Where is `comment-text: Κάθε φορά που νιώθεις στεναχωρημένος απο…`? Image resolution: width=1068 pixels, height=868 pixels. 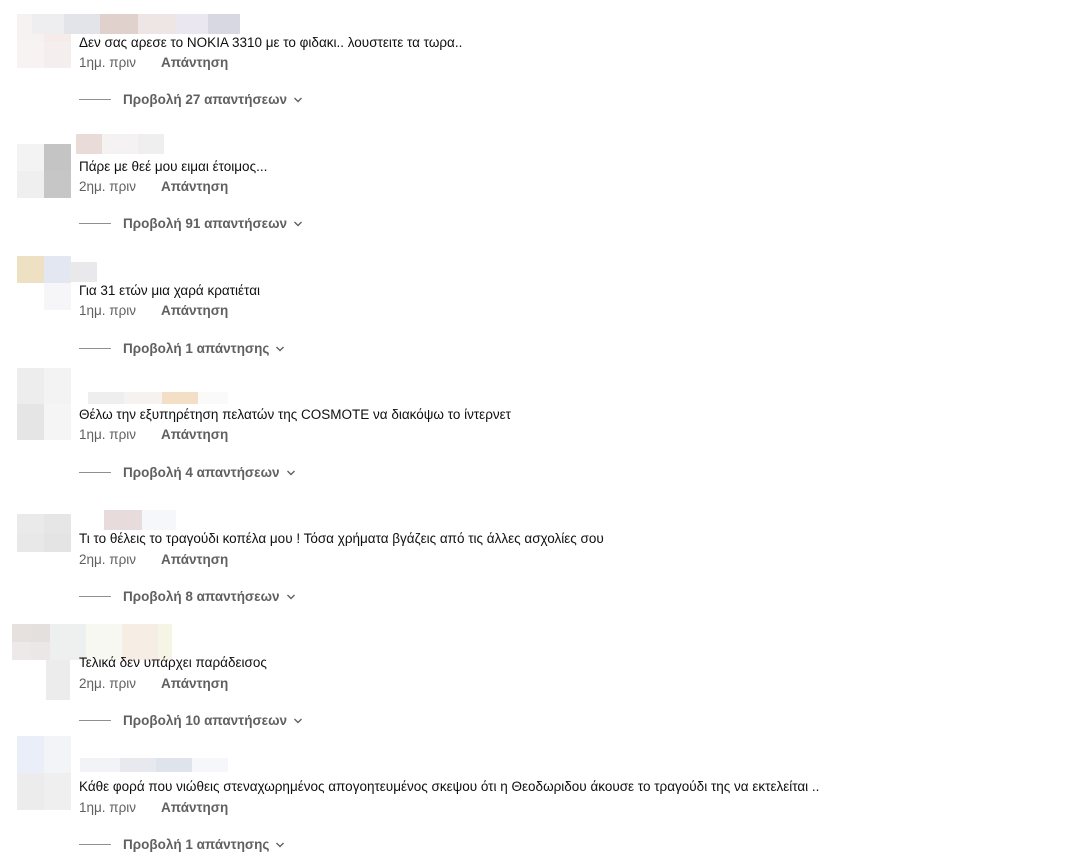 comment-text: Κάθε φορά που νιώθεις στεναχωρημένος απο… is located at coordinates (449, 786).